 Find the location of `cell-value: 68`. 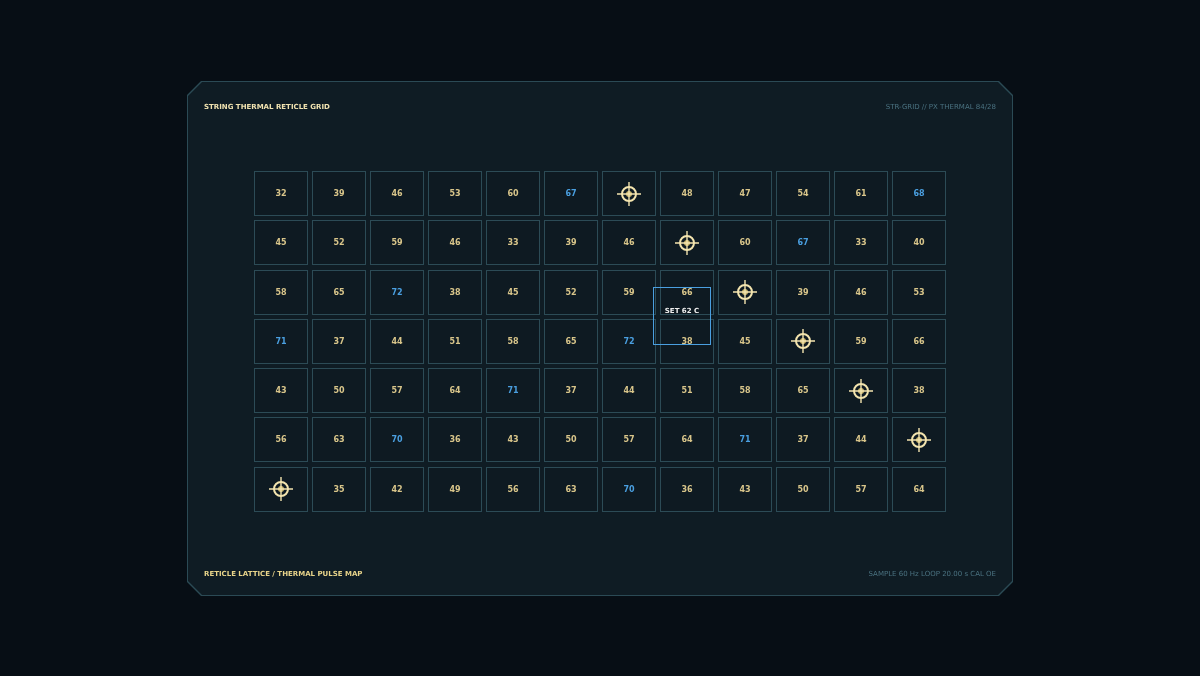

cell-value: 68 is located at coordinates (919, 193).